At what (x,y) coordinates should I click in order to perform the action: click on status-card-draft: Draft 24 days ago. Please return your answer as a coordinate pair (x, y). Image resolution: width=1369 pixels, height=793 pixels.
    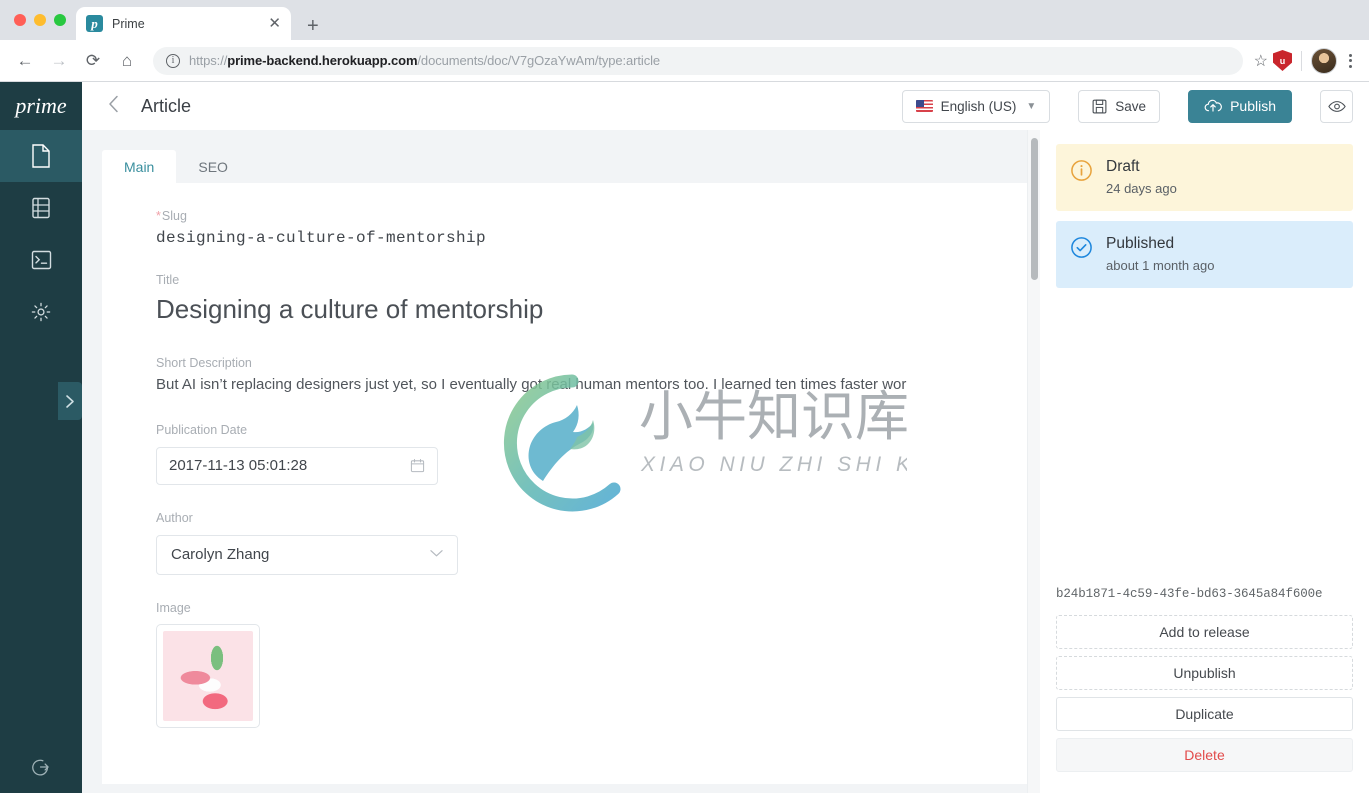
    Looking at the image, I should click on (1204, 177).